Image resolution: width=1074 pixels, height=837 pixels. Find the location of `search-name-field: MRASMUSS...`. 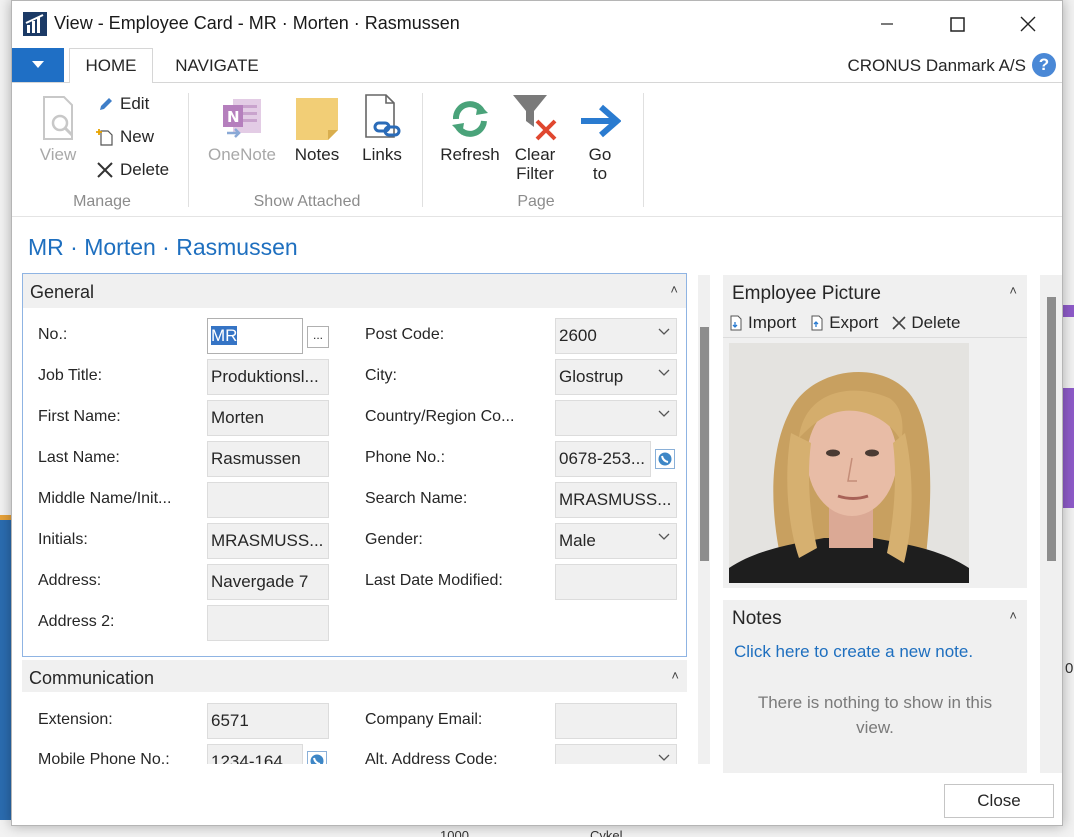

search-name-field: MRASMUSS... is located at coordinates (616, 500).